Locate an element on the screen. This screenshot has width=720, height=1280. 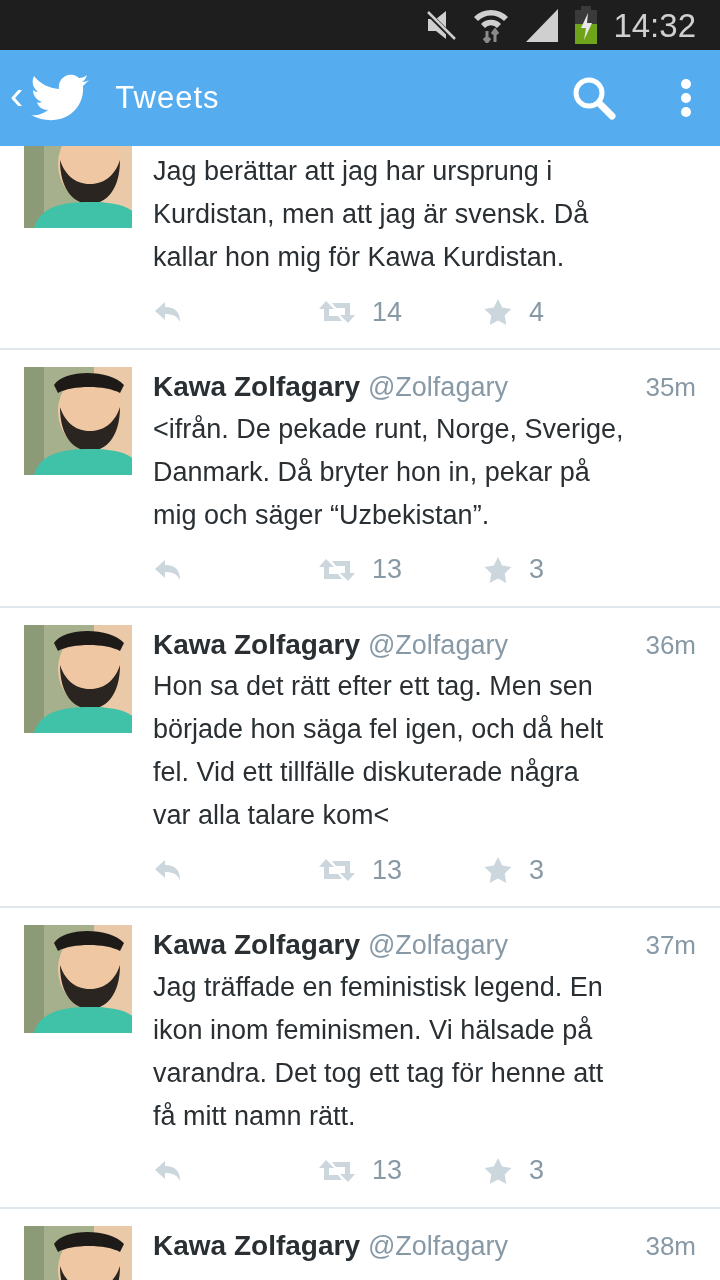
tweet-text: <ifrån. De pekade runt, Norge, Sverige, Danmark. Då bryter hon in, pekar på mig och säger “Uzbekistan”. is located at coordinates (389, 472).